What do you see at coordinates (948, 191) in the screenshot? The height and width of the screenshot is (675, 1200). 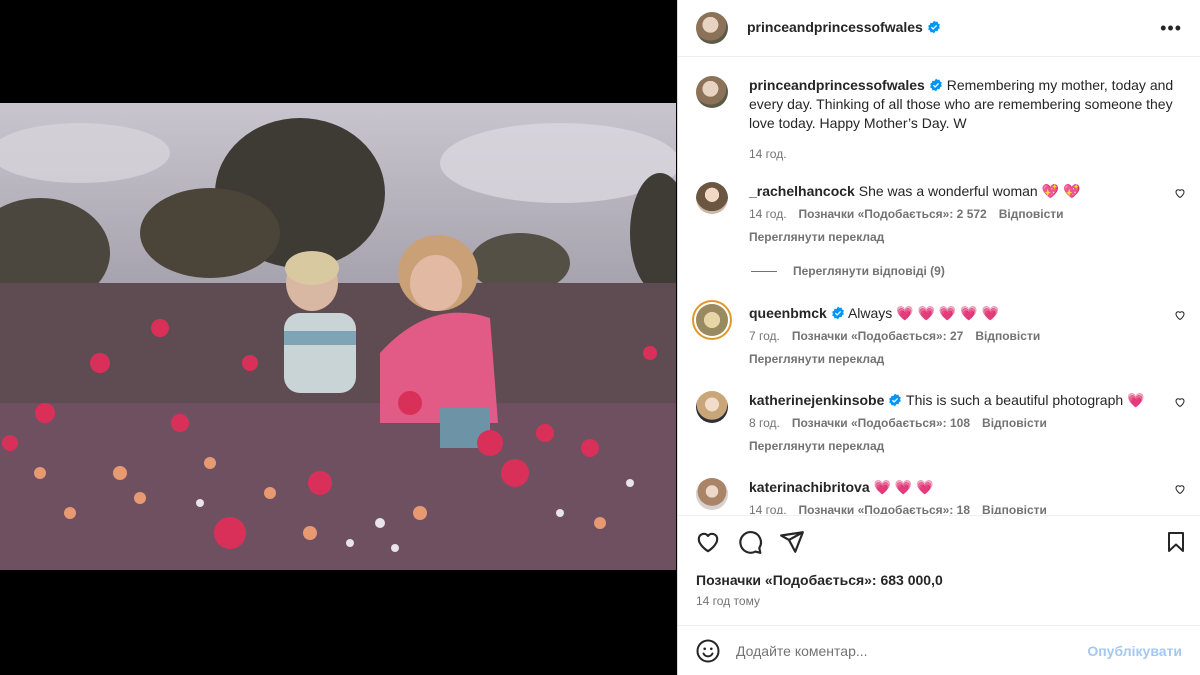 I see `comment-text: She was a wonderful woman` at bounding box center [948, 191].